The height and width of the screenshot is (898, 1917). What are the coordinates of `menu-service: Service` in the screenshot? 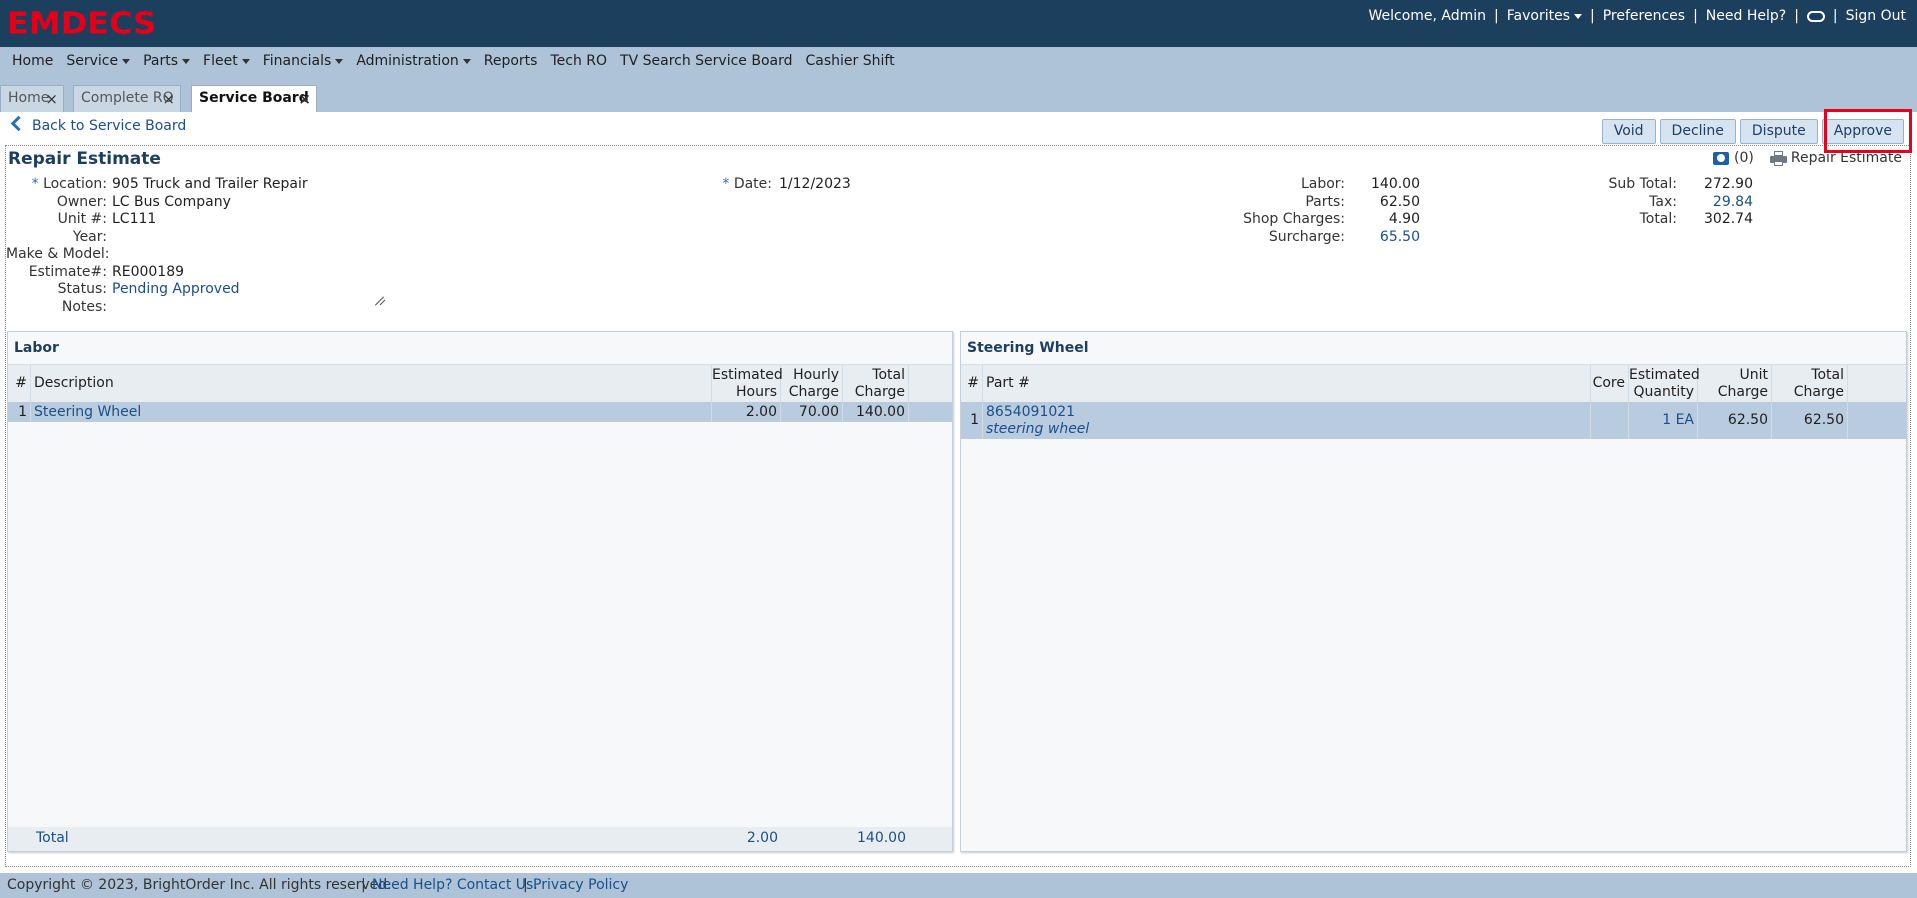 It's located at (98, 61).